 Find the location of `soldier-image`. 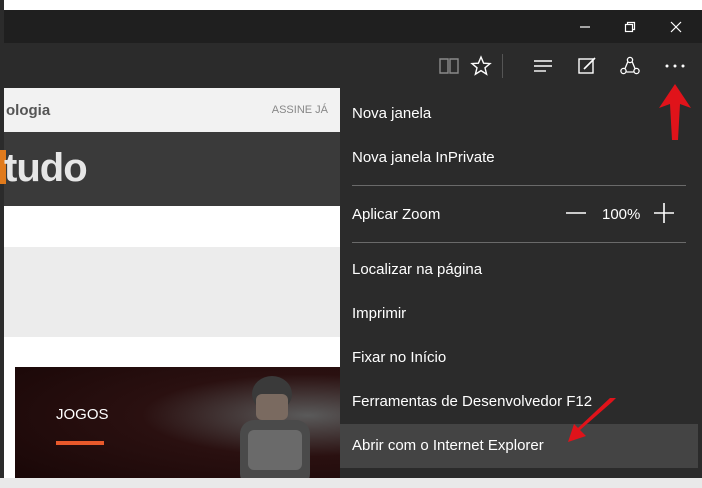

soldier-image is located at coordinates (275, 432).